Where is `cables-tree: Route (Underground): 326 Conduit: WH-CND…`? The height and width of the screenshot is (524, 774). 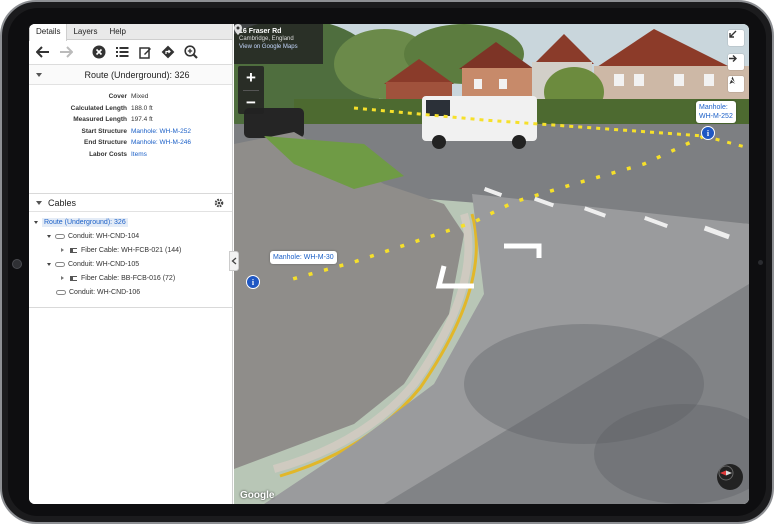
cables-tree: Route (Underground): 326 Conduit: WH-CND… is located at coordinates (130, 260).